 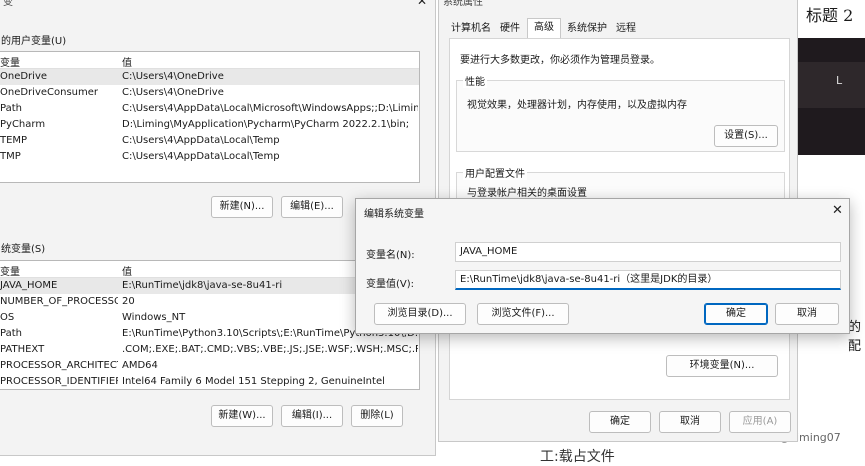 What do you see at coordinates (209, 366) in the screenshot?
I see `table-row: PROCESSOR_ARCHITECT... AMD64` at bounding box center [209, 366].